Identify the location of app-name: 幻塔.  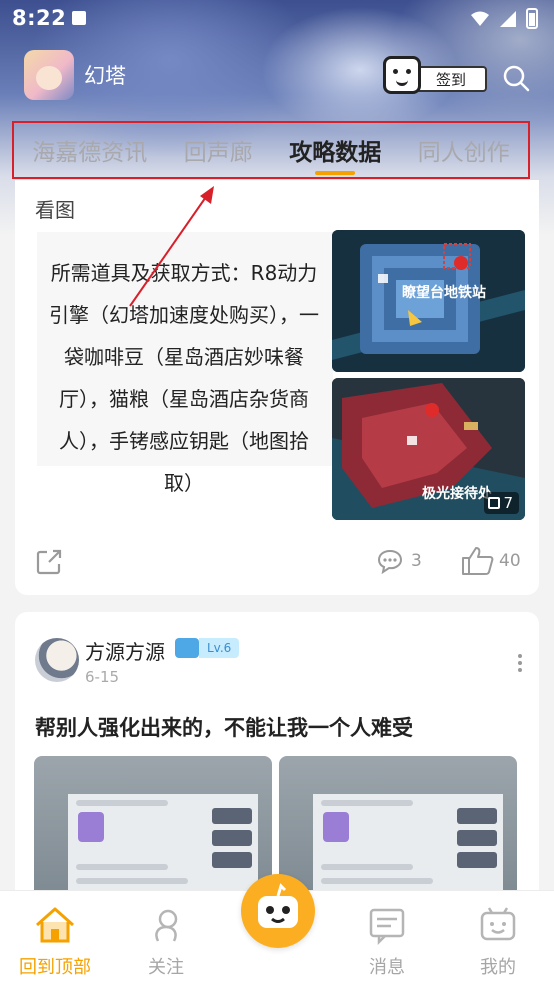
(105, 76).